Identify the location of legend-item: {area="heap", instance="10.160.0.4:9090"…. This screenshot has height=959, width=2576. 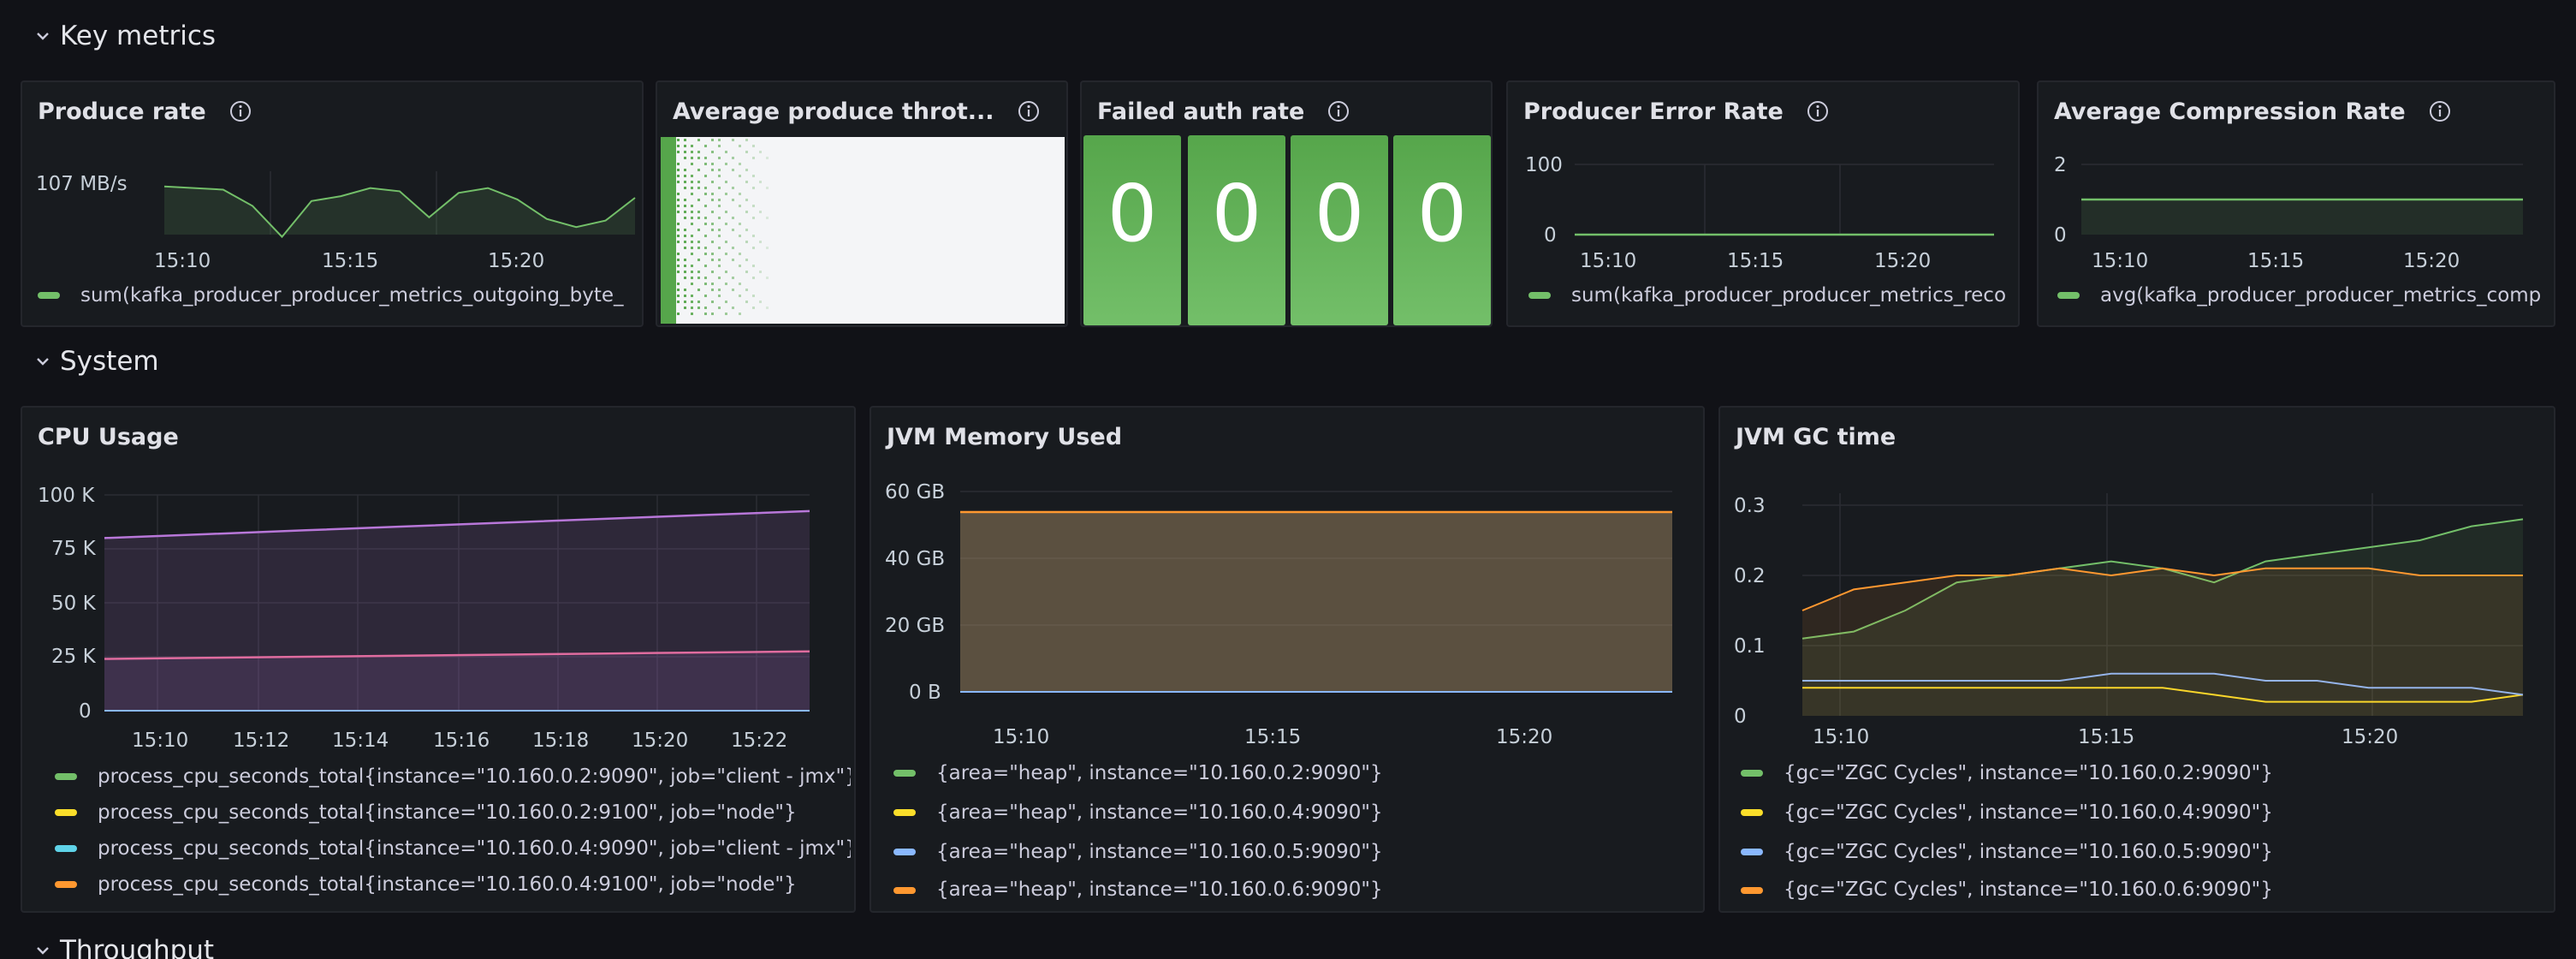
(1295, 812).